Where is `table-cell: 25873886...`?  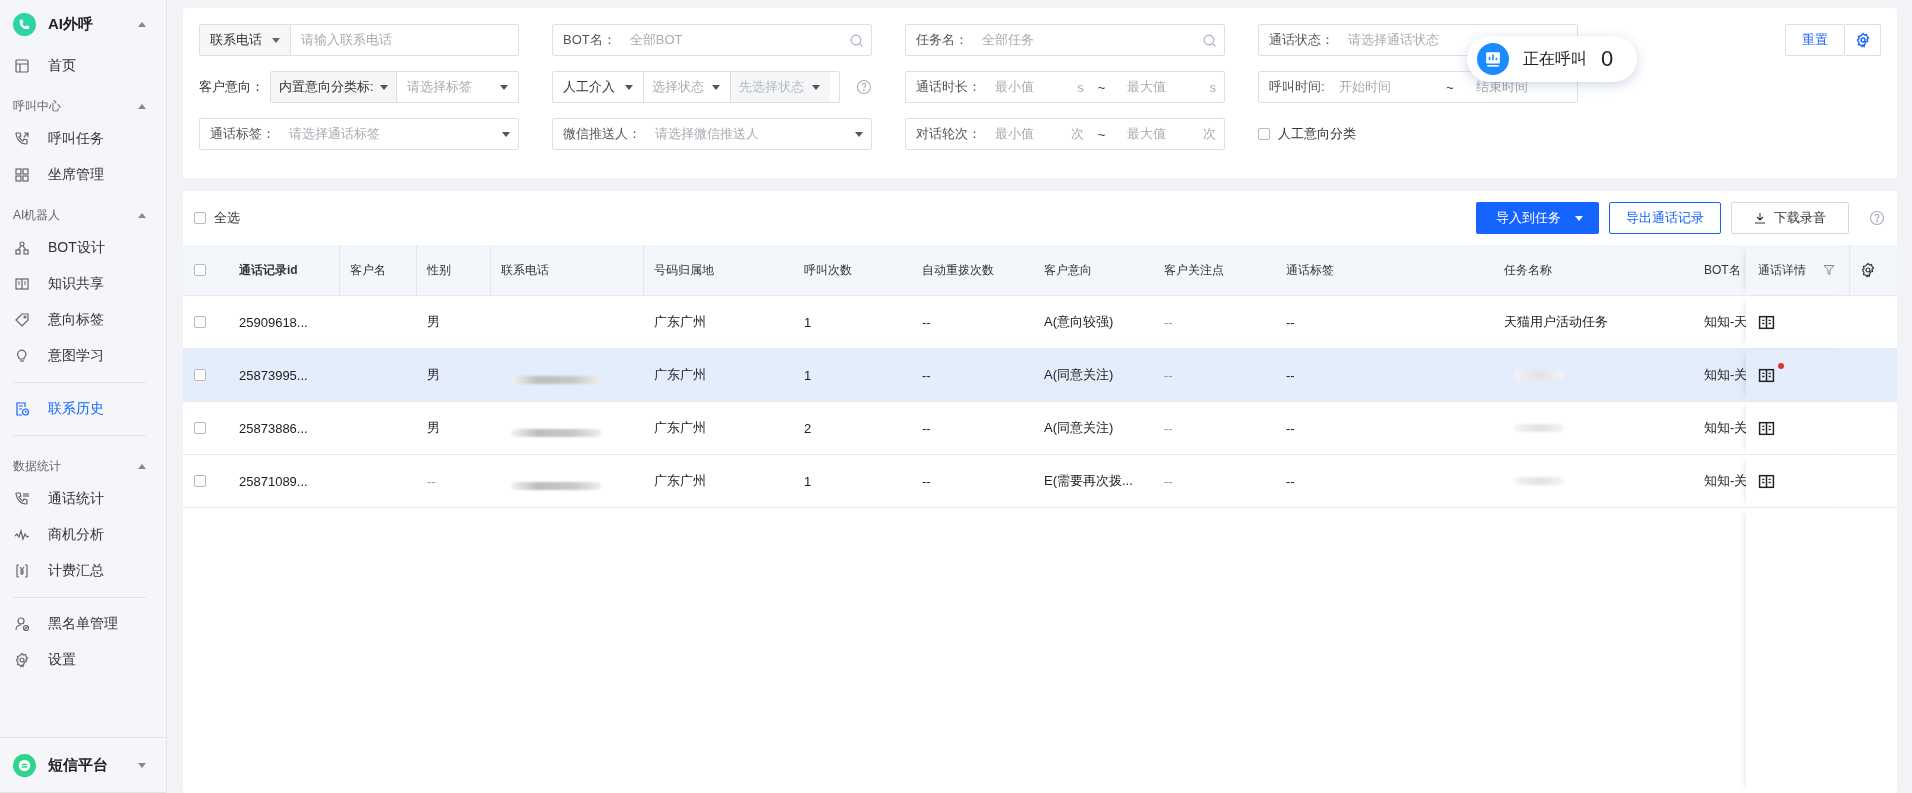 table-cell: 25873886... is located at coordinates (273, 428).